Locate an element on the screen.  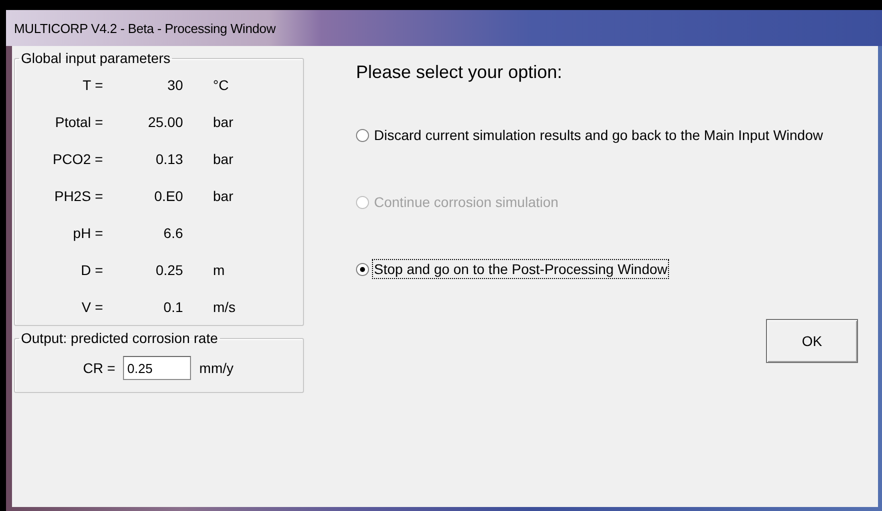
corrosion-rate-field: 0.25 is located at coordinates (157, 368).